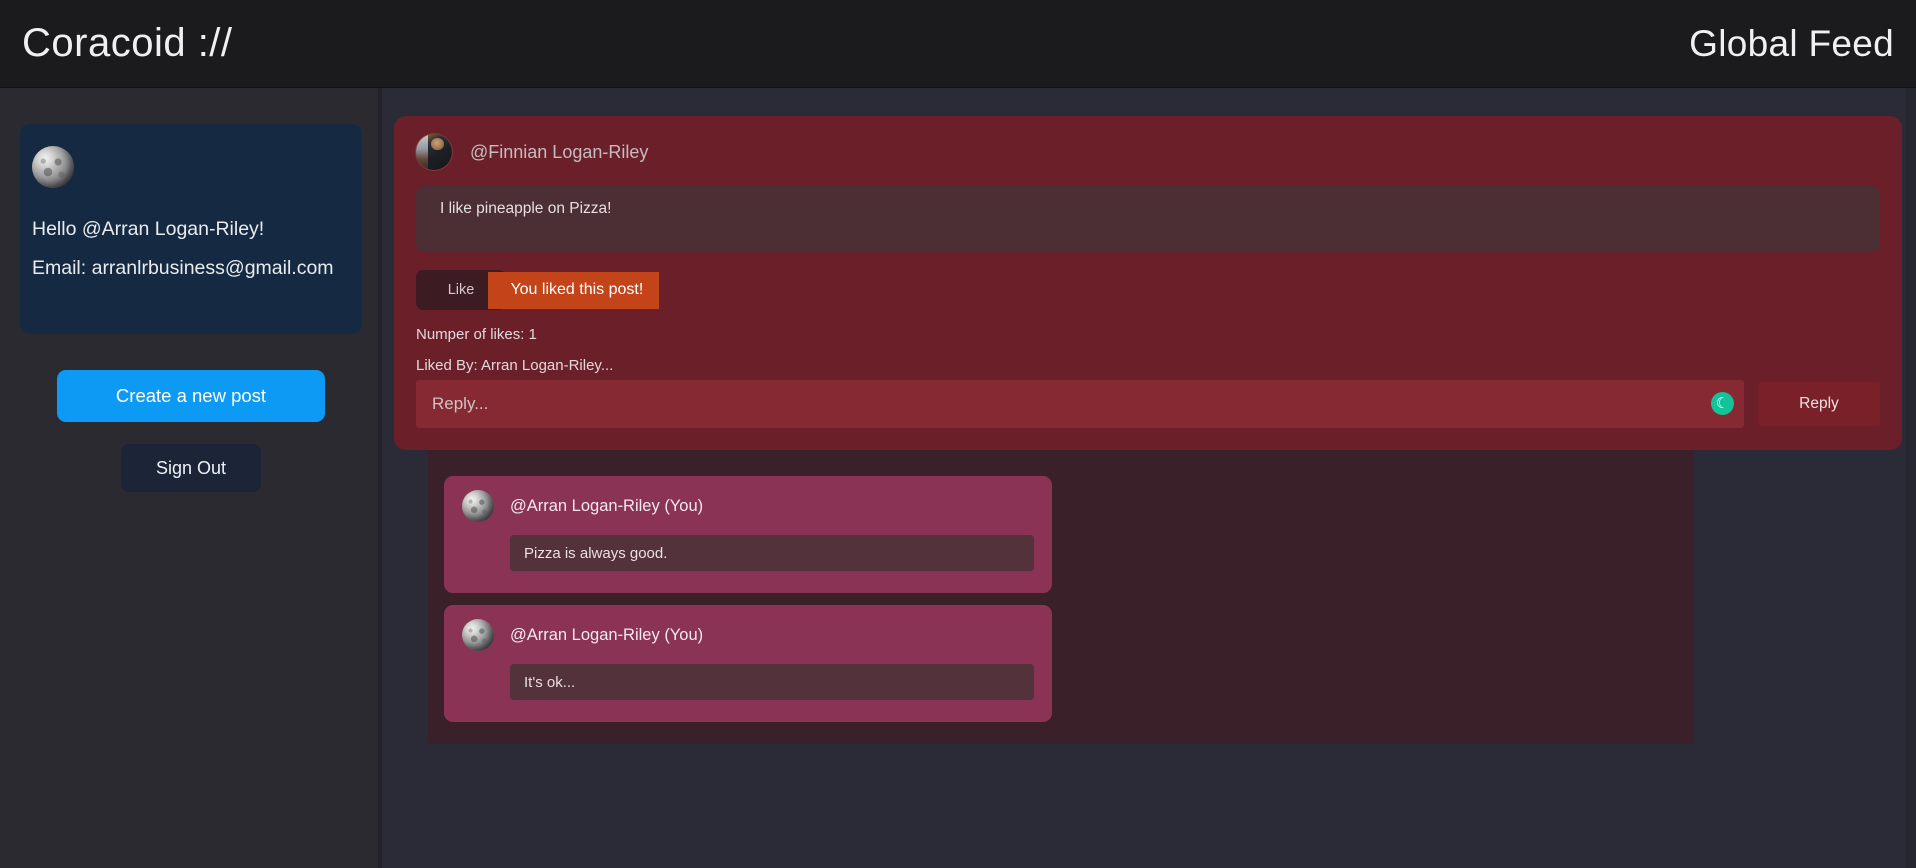  I want to click on post-author-name: @Finnian Logan-Riley, so click(559, 151).